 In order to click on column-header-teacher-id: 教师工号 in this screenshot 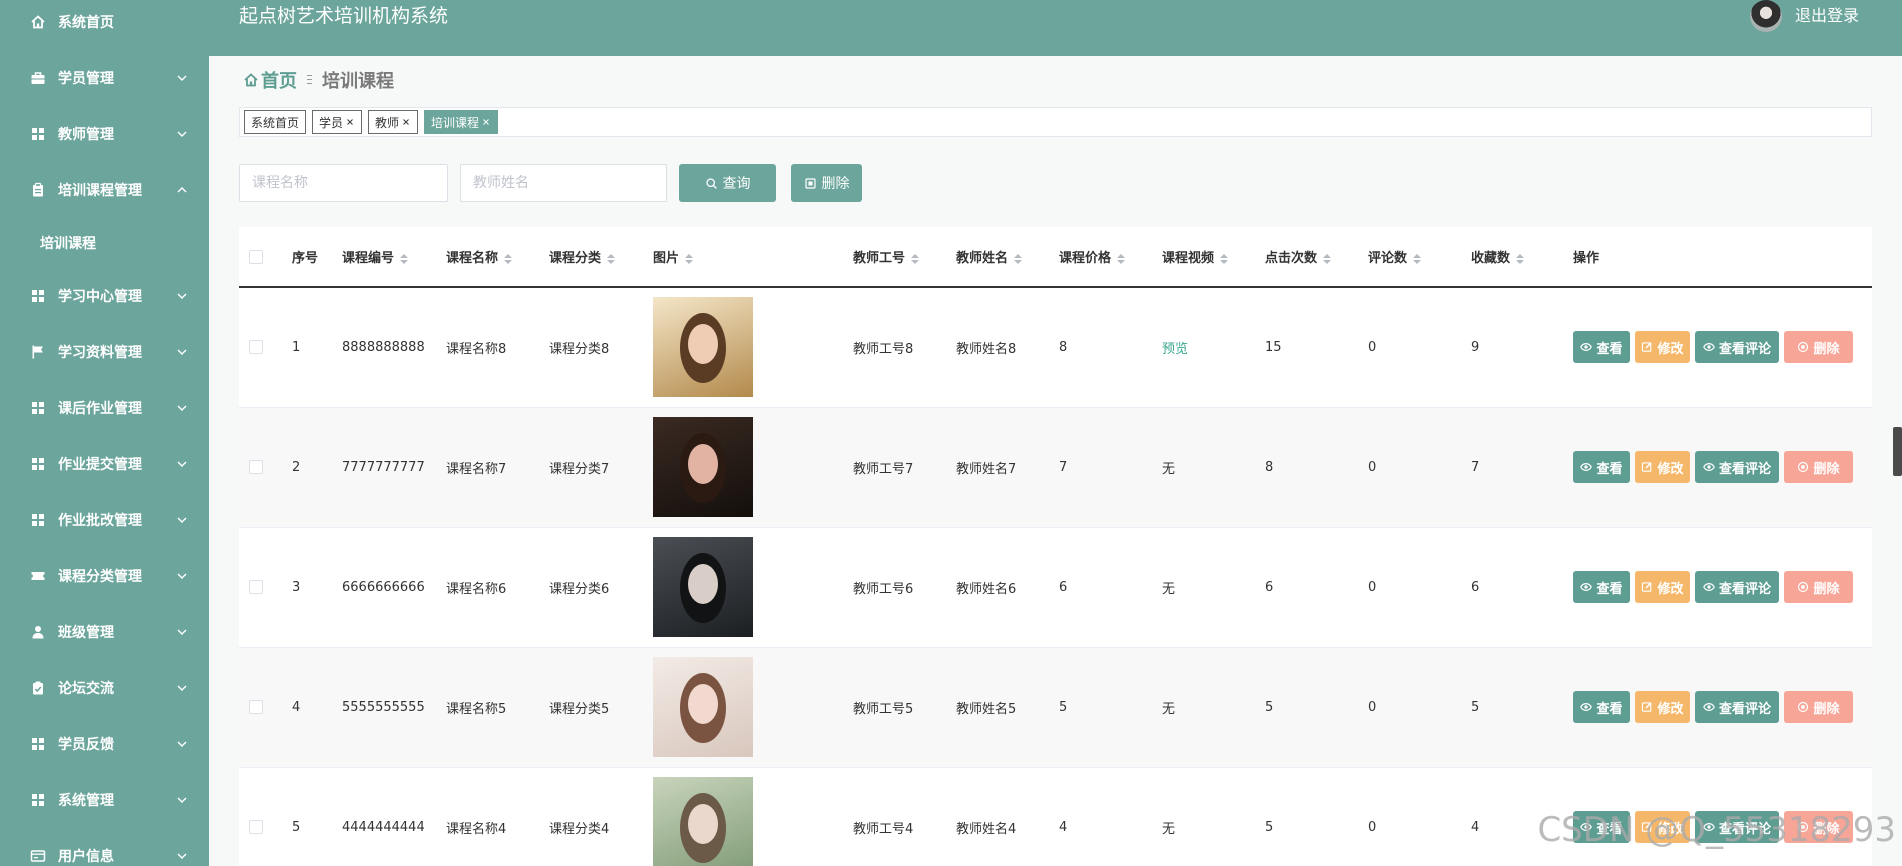, I will do `click(896, 257)`.